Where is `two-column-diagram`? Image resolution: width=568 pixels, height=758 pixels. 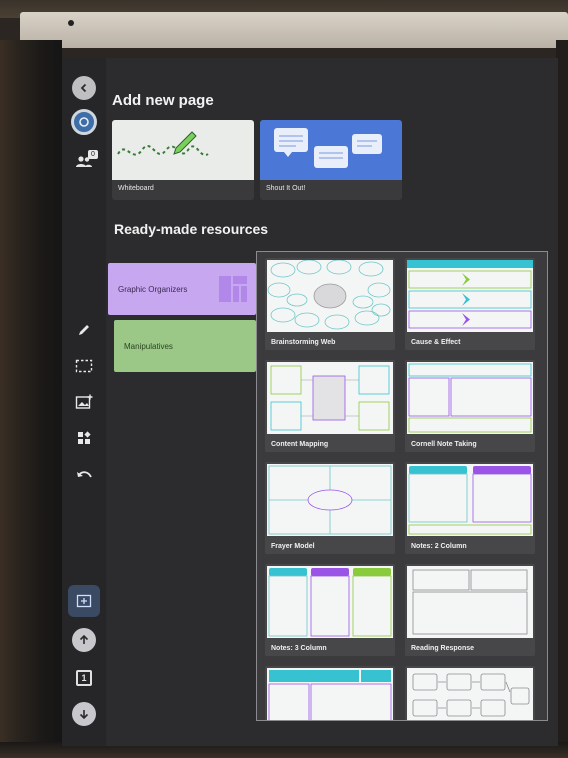 two-column-diagram is located at coordinates (470, 500).